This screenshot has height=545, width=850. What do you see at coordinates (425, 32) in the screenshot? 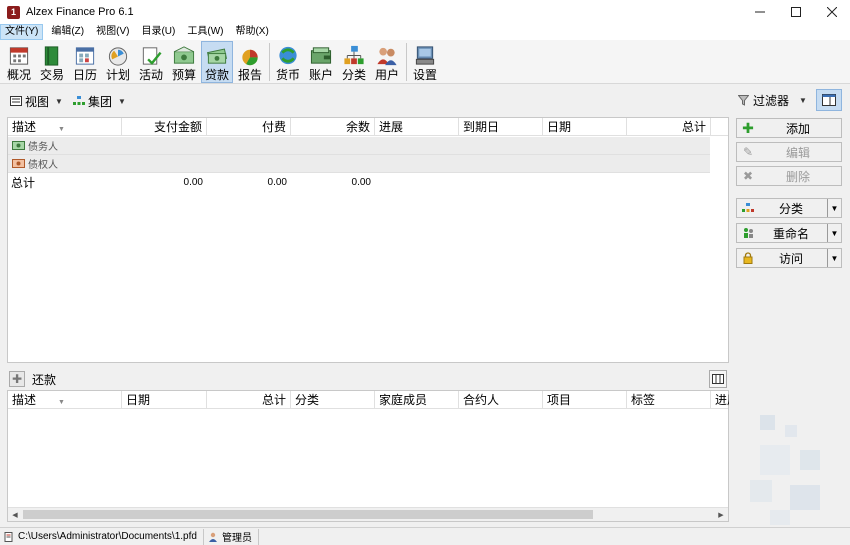
I see `menu-bar: 文件(Y) 编辑(Z) 视图(V) 目录(U) 工具(W) 帮助(X)` at bounding box center [425, 32].